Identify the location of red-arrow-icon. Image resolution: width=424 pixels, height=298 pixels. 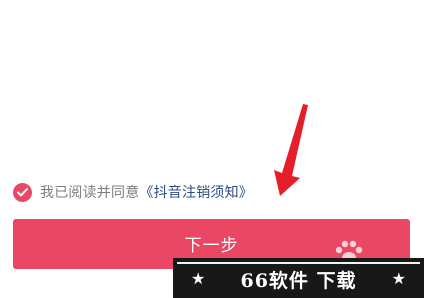
(291, 150).